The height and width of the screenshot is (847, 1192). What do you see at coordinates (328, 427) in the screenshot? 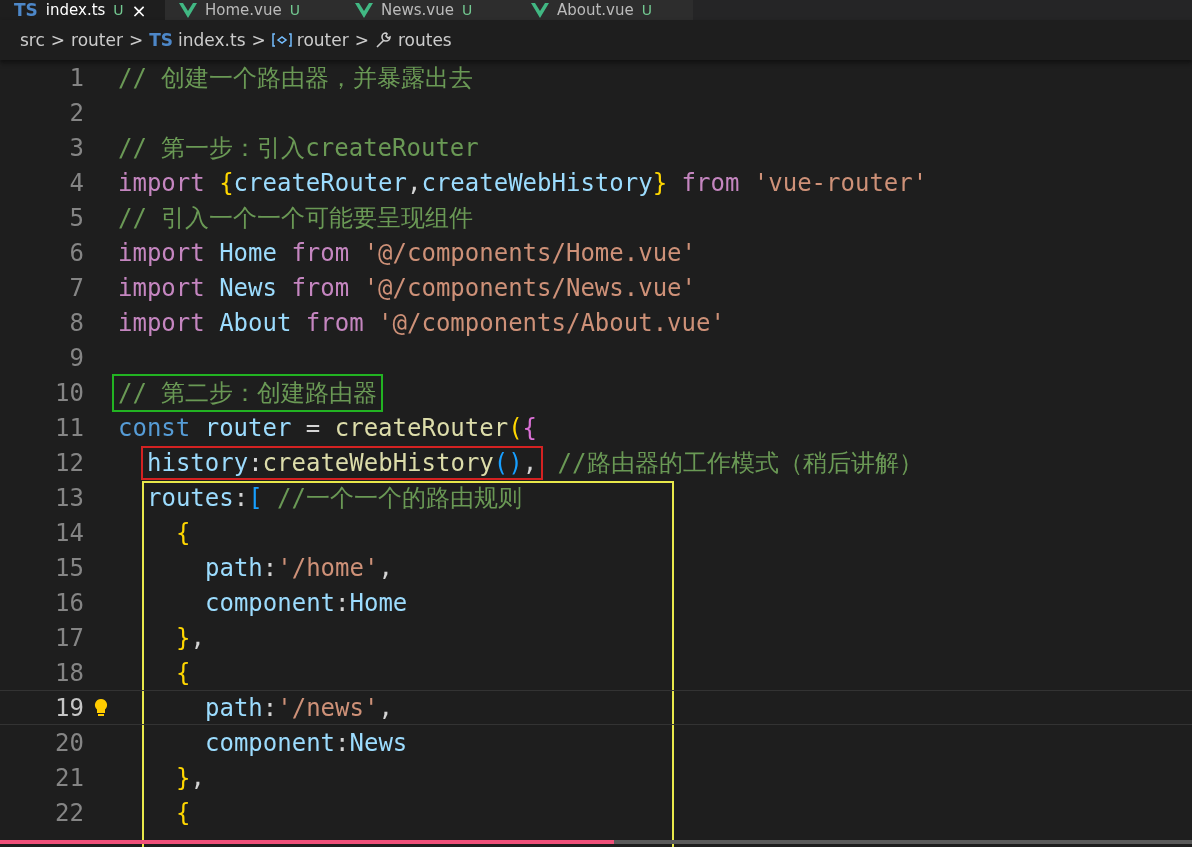
I see `code-line: const router = createRouter({` at bounding box center [328, 427].